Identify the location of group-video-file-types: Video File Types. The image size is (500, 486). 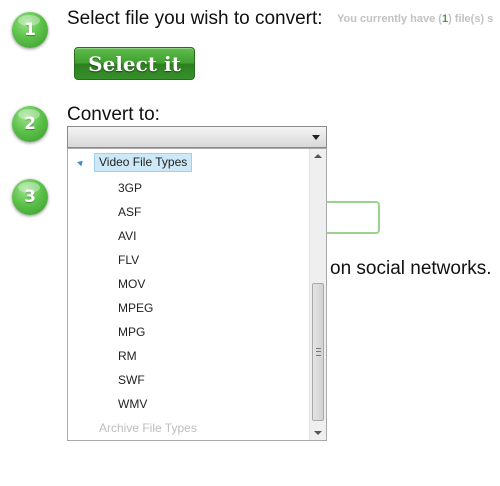
(135, 162).